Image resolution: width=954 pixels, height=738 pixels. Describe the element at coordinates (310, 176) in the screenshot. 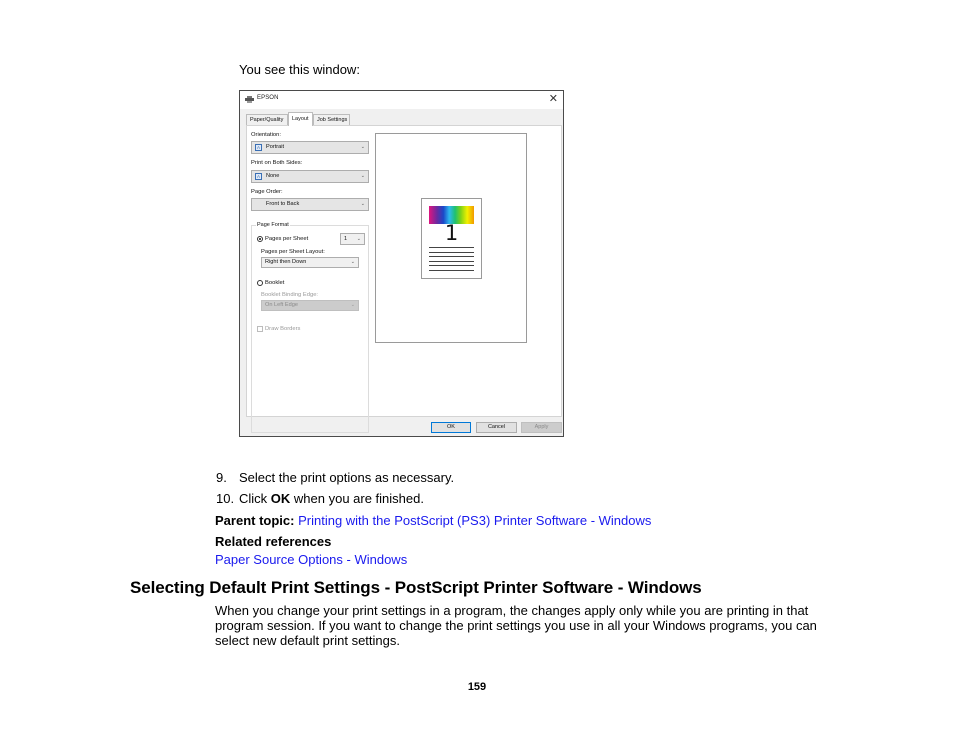

I see `print-both-sides-select: A None ⌄` at that location.